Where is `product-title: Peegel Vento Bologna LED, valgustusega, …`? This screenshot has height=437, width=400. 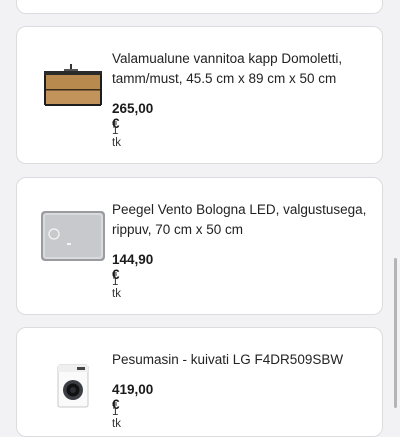 product-title: Peegel Vento Bologna LED, valgustusega, … is located at coordinates (239, 220).